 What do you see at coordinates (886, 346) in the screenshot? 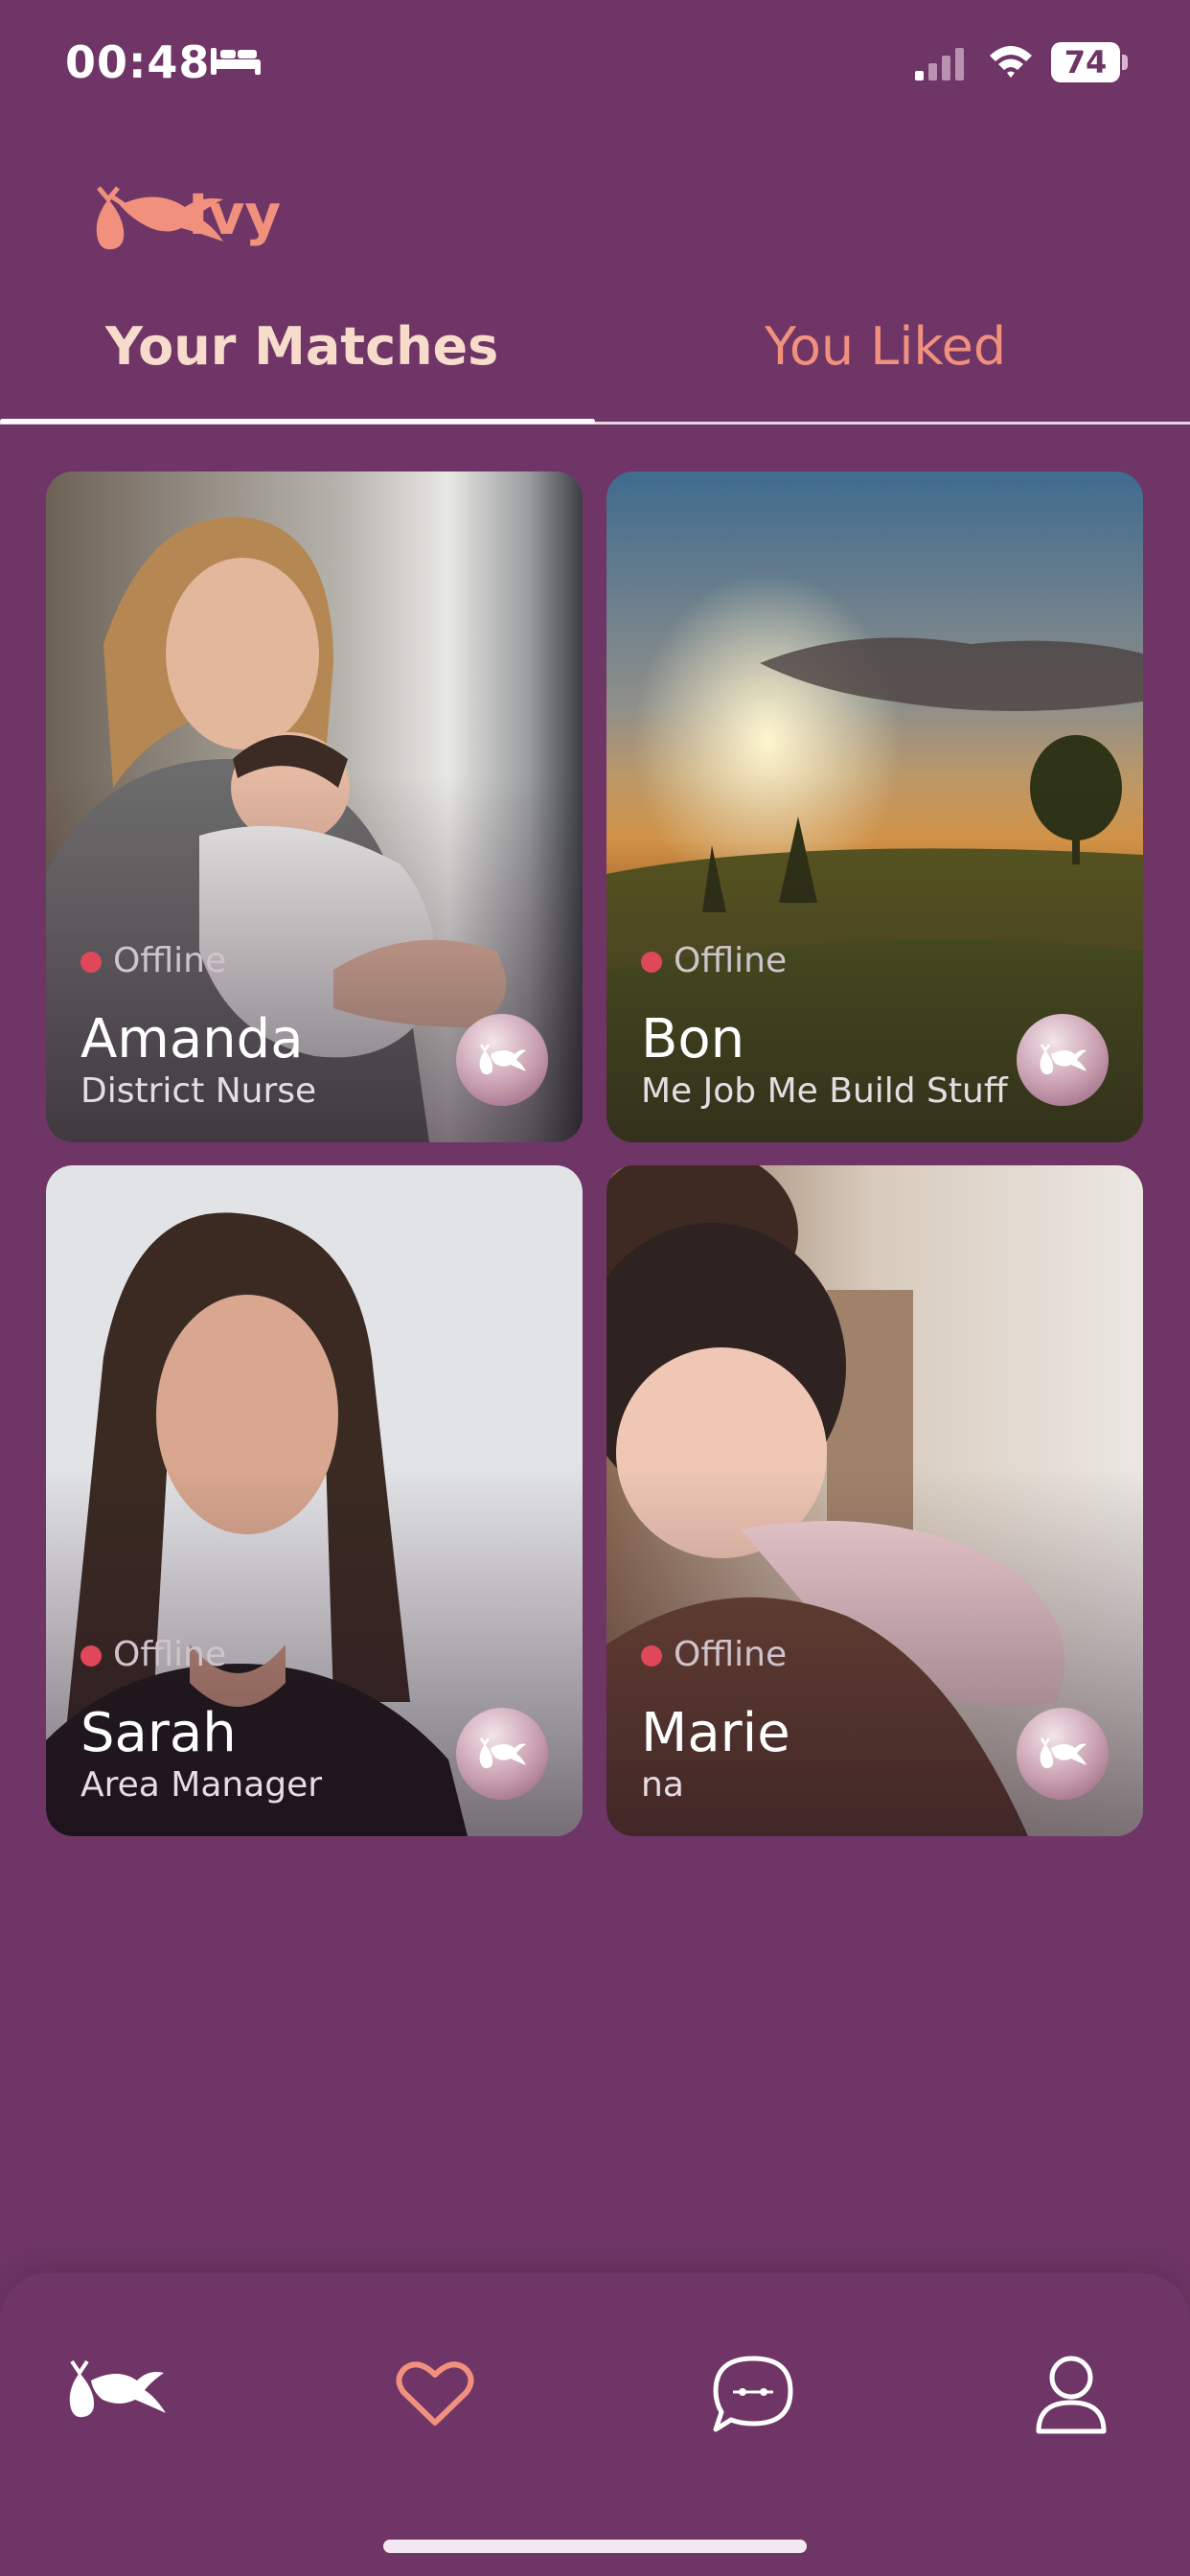
I see `tab-you-liked: You Liked` at bounding box center [886, 346].